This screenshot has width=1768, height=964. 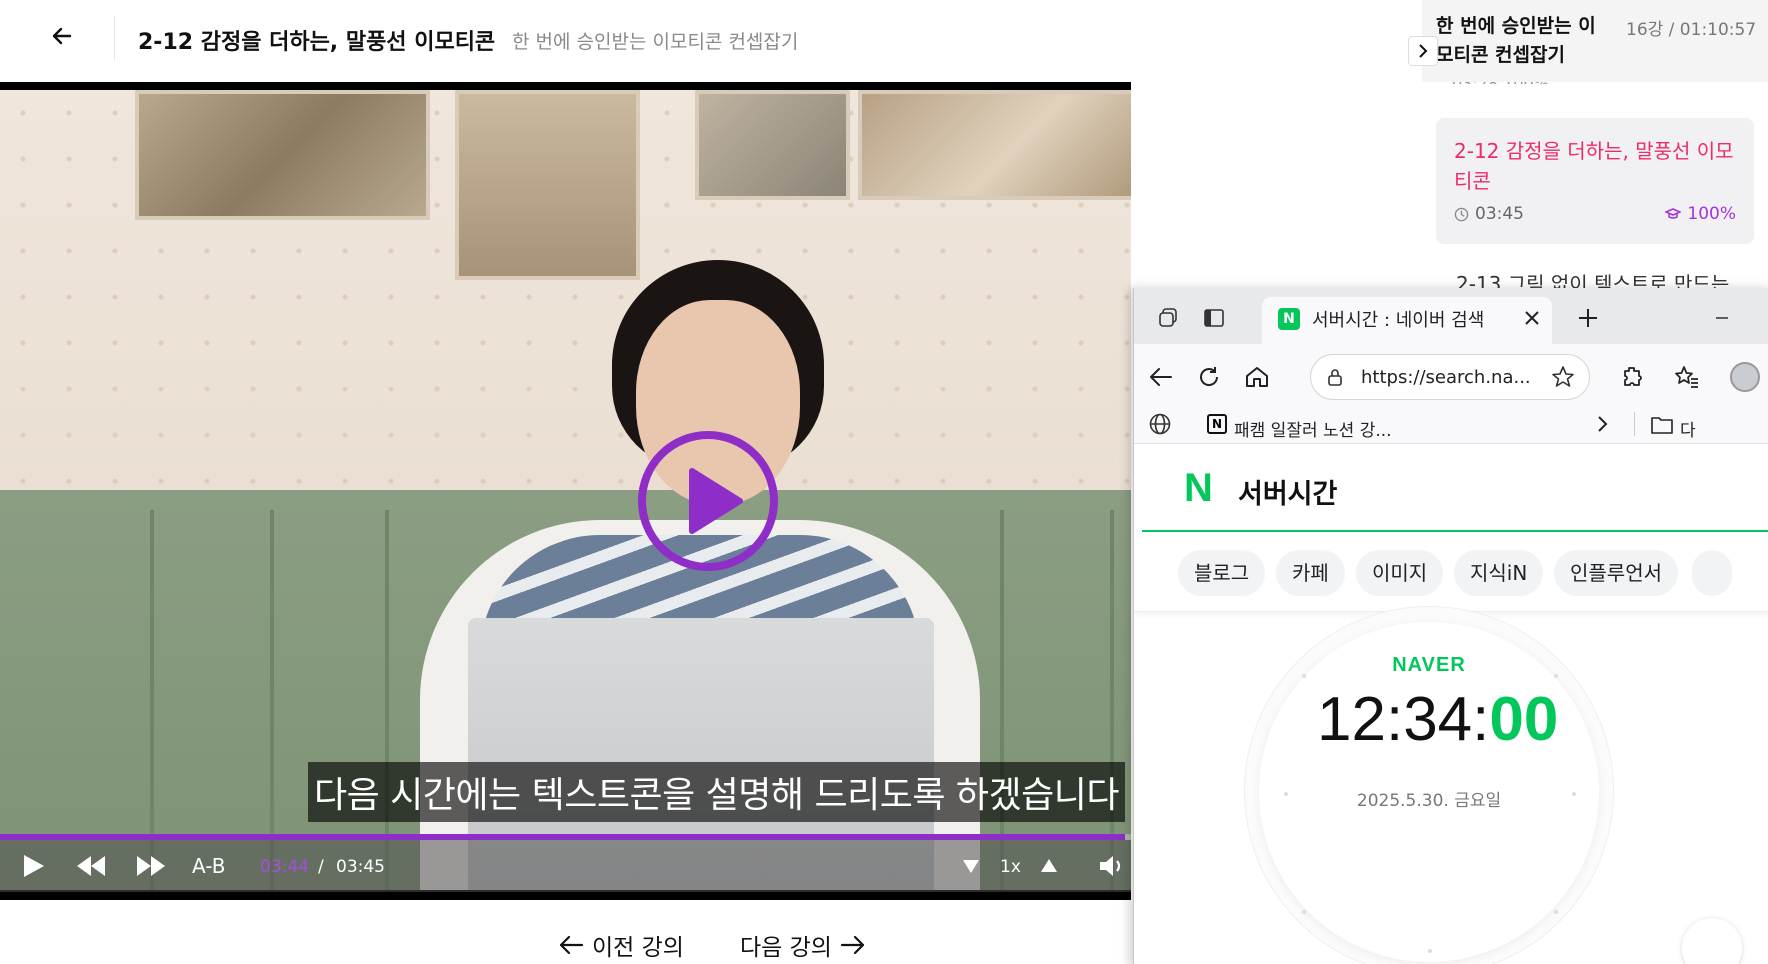 I want to click on total-time: 03:45, so click(x=360, y=867).